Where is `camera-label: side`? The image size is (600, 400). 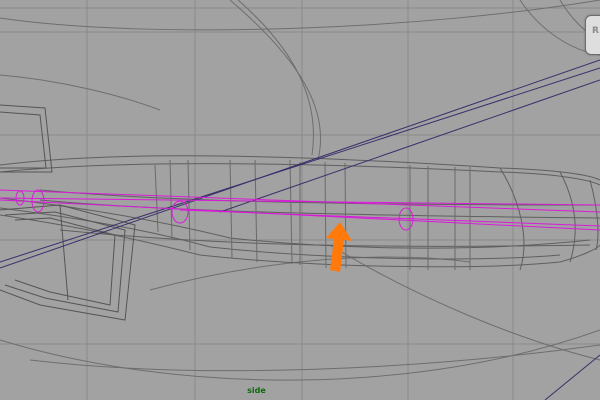
camera-label: side is located at coordinates (256, 390).